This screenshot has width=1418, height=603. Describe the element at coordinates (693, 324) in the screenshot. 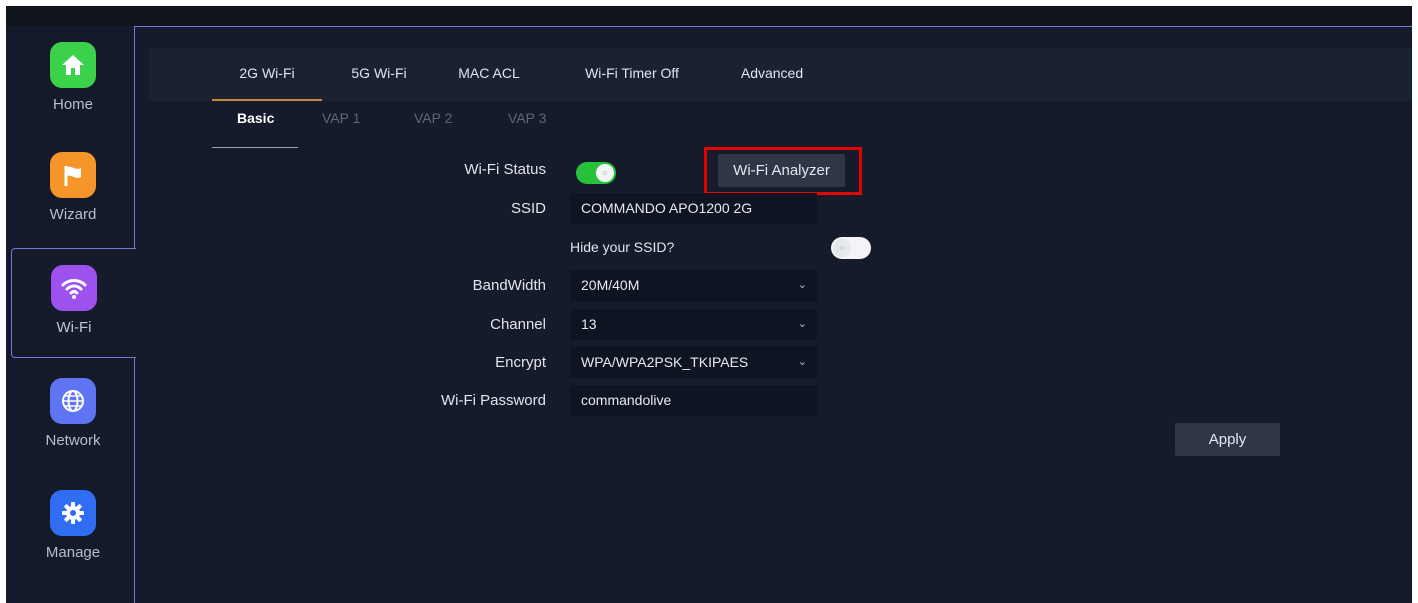

I see `channel-select: 13 ⌄` at that location.